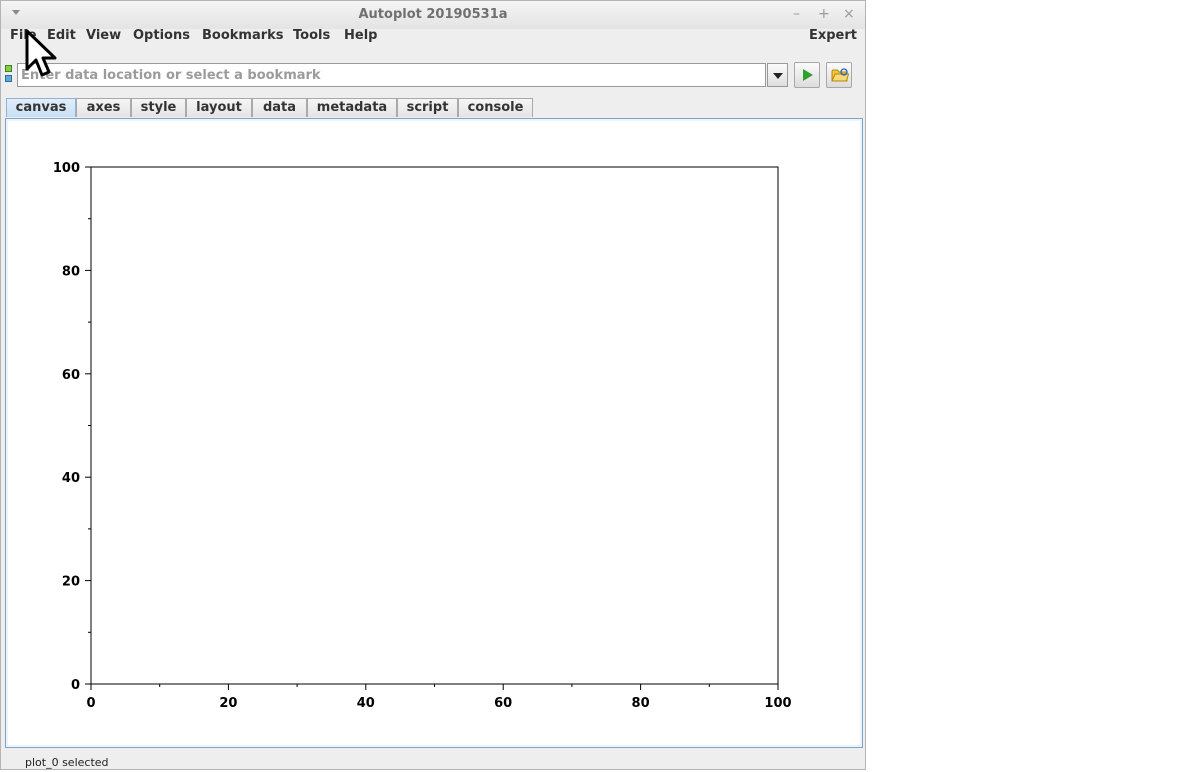 The height and width of the screenshot is (772, 1197). Describe the element at coordinates (75, 685) in the screenshot. I see `y-tick-label: 0` at that location.